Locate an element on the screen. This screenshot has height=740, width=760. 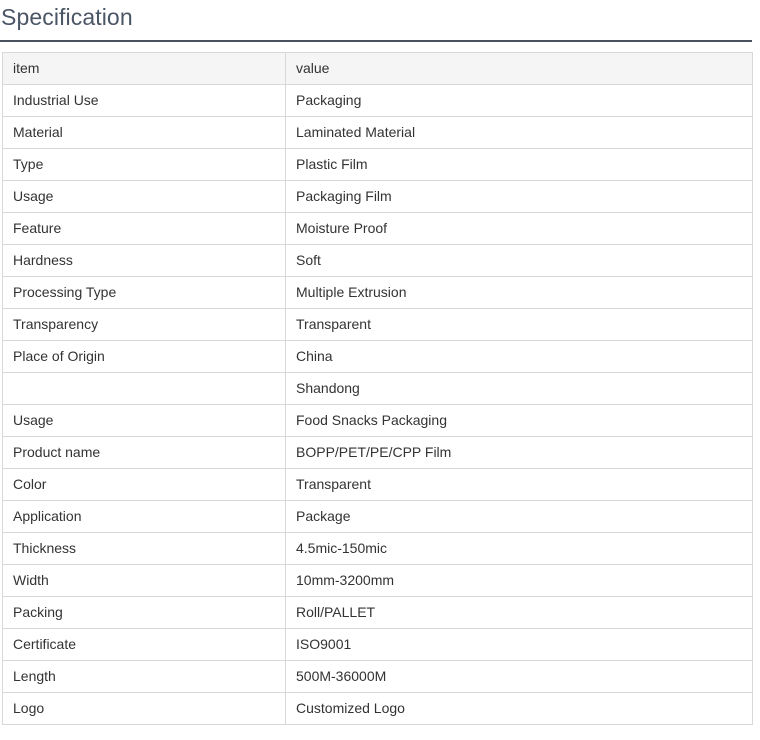
cell-value: BOPP/PET/PE/CPP Film is located at coordinates (519, 452).